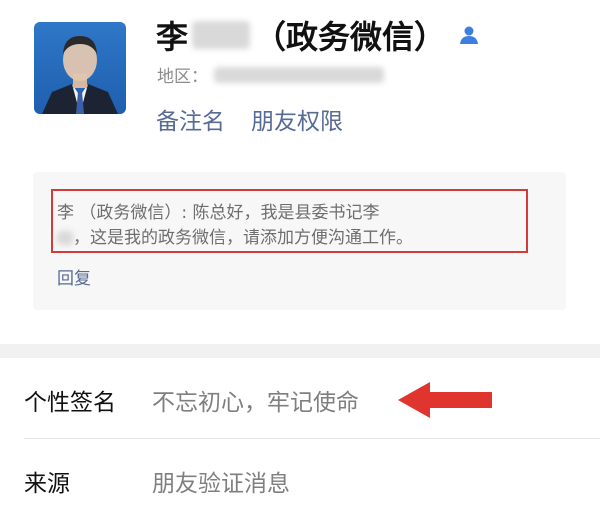  What do you see at coordinates (221, 35) in the screenshot?
I see `redacted-given-name` at bounding box center [221, 35].